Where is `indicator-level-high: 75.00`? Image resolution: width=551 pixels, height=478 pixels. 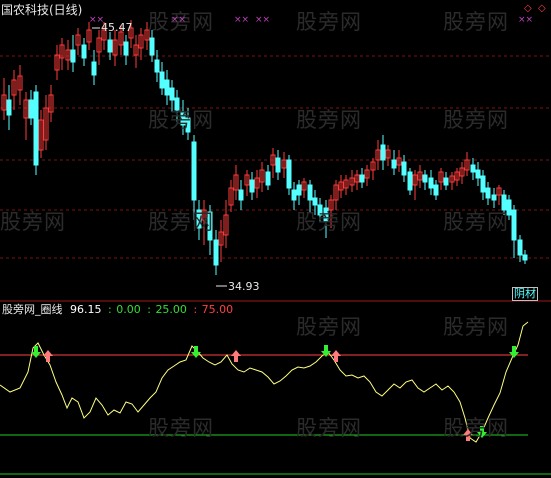 indicator-level-high: 75.00 is located at coordinates (217, 309).